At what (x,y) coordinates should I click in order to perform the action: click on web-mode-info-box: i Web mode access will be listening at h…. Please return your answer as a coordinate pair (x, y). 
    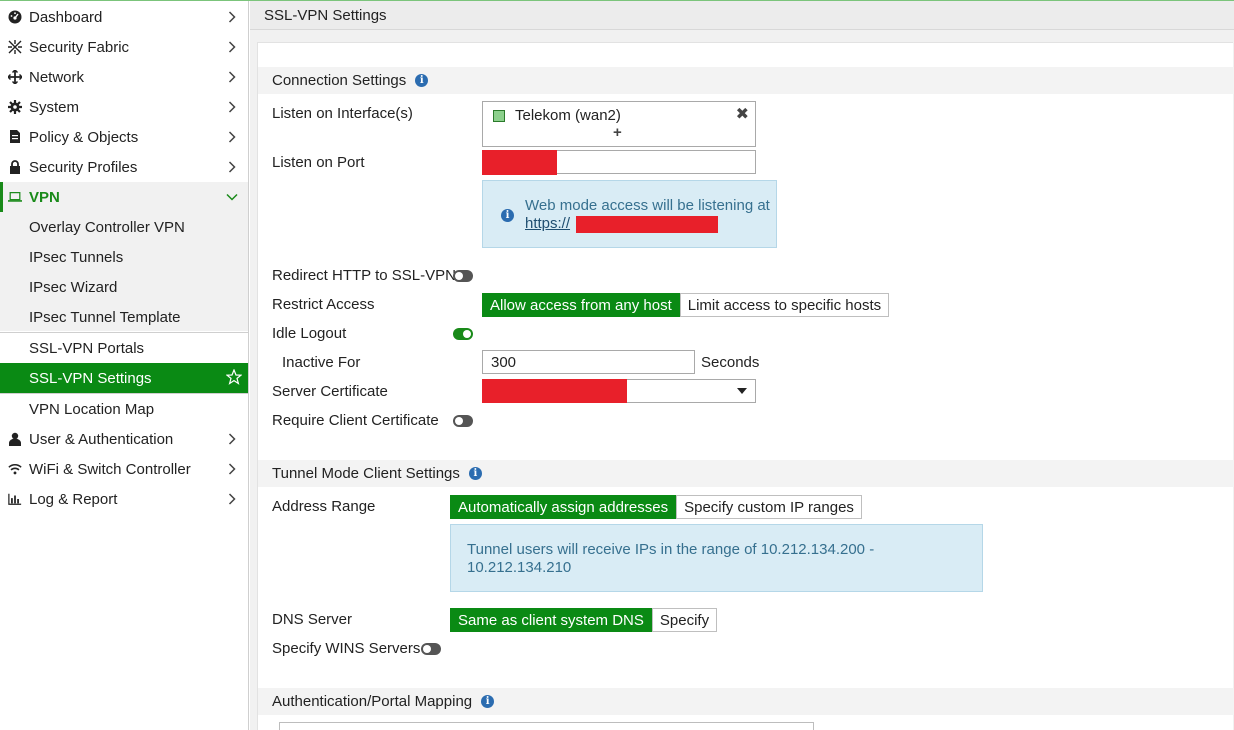
    Looking at the image, I should click on (629, 214).